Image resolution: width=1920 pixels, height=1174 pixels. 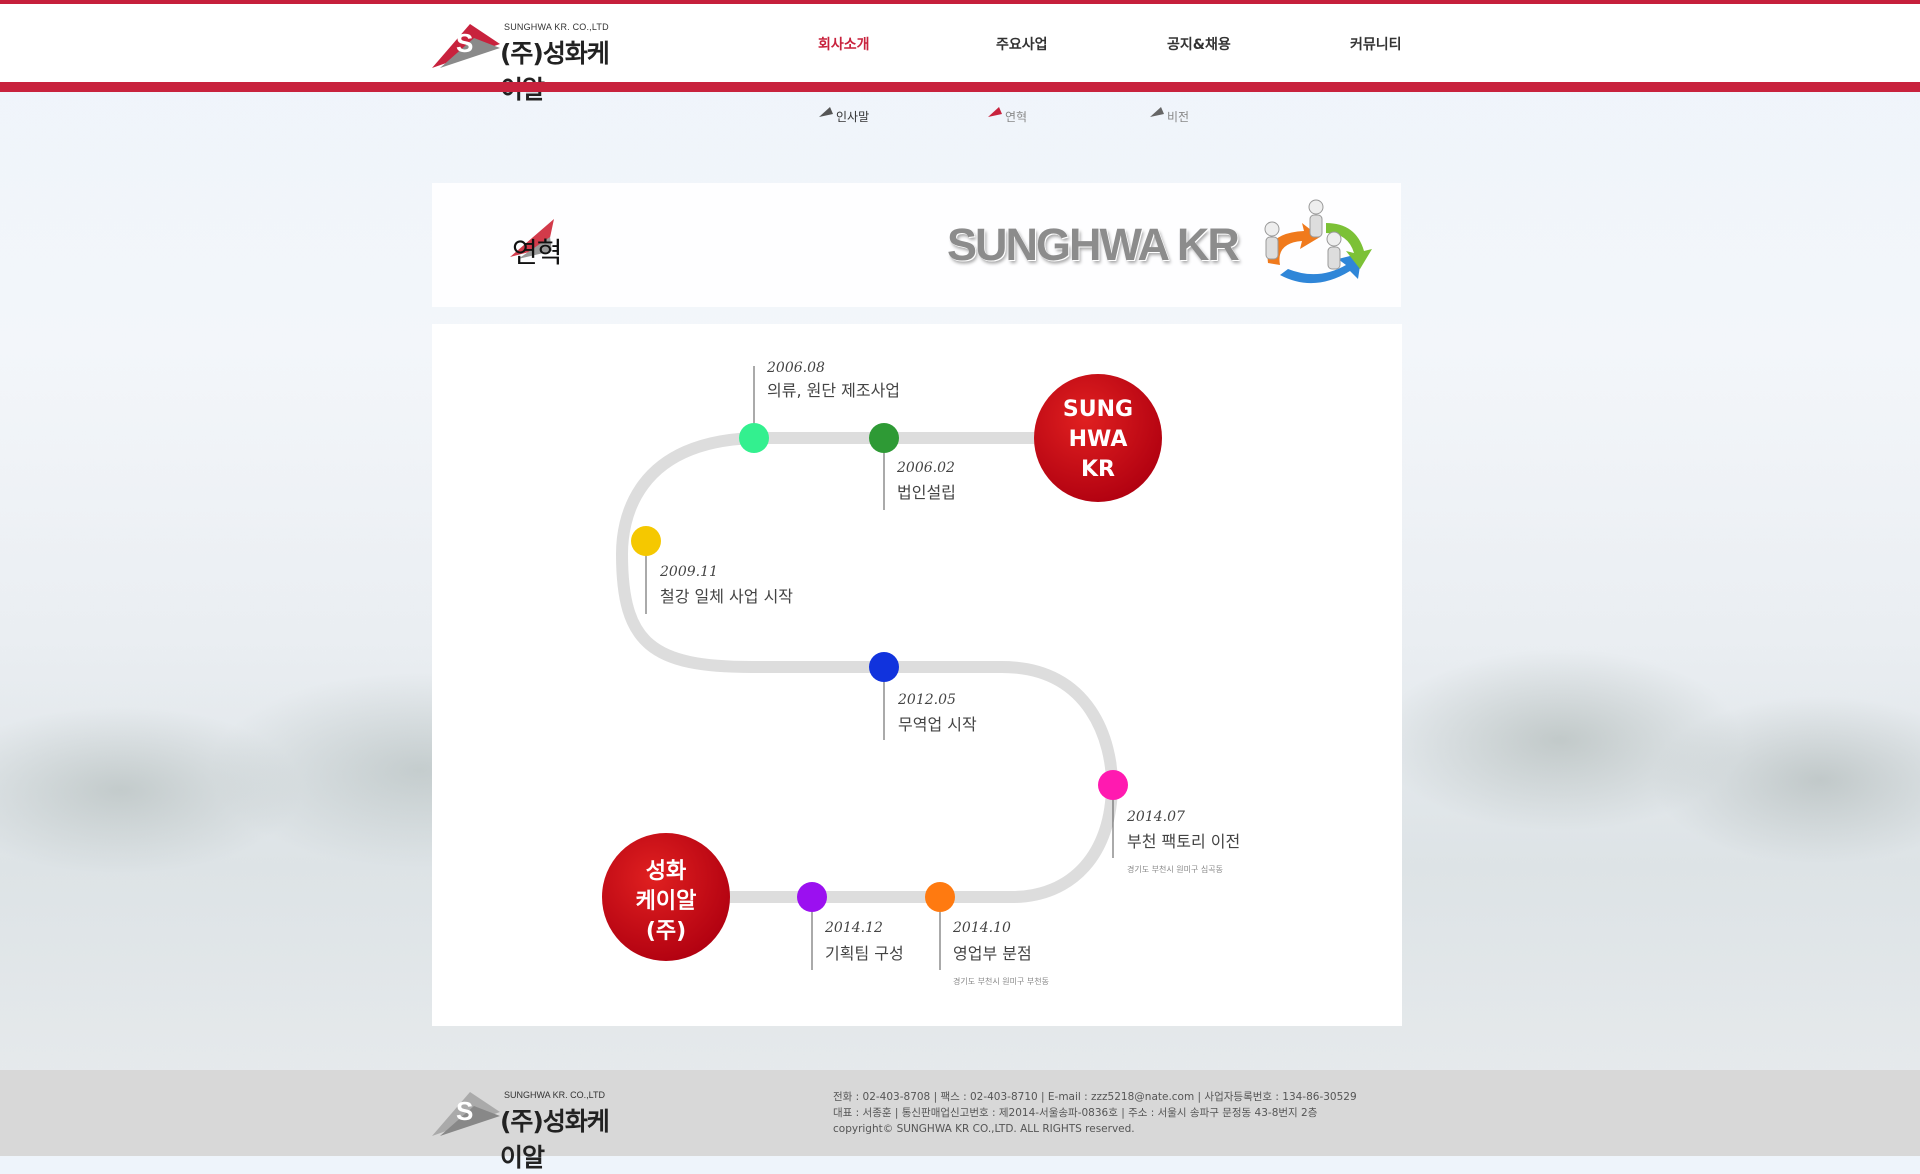 I want to click on timeline-date: 2006.02, so click(x=925, y=468).